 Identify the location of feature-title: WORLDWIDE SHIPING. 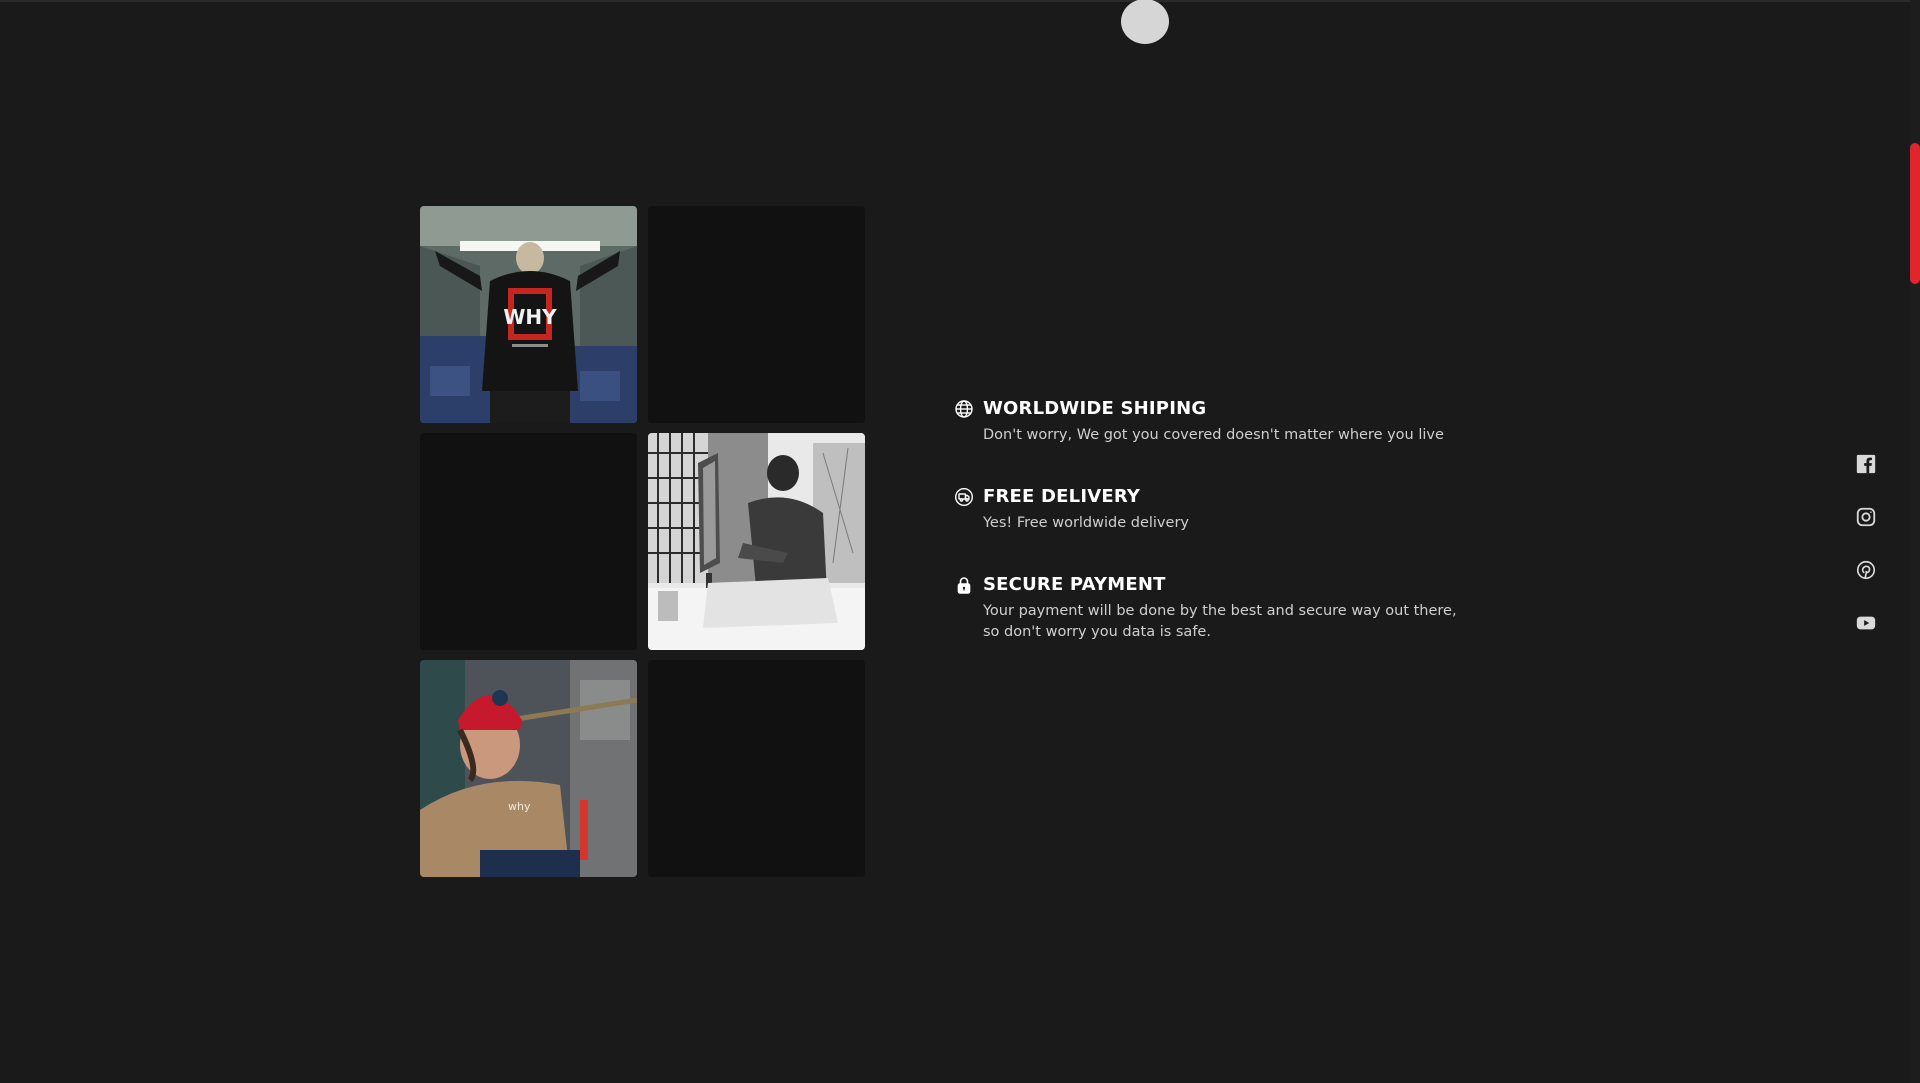
(1095, 408).